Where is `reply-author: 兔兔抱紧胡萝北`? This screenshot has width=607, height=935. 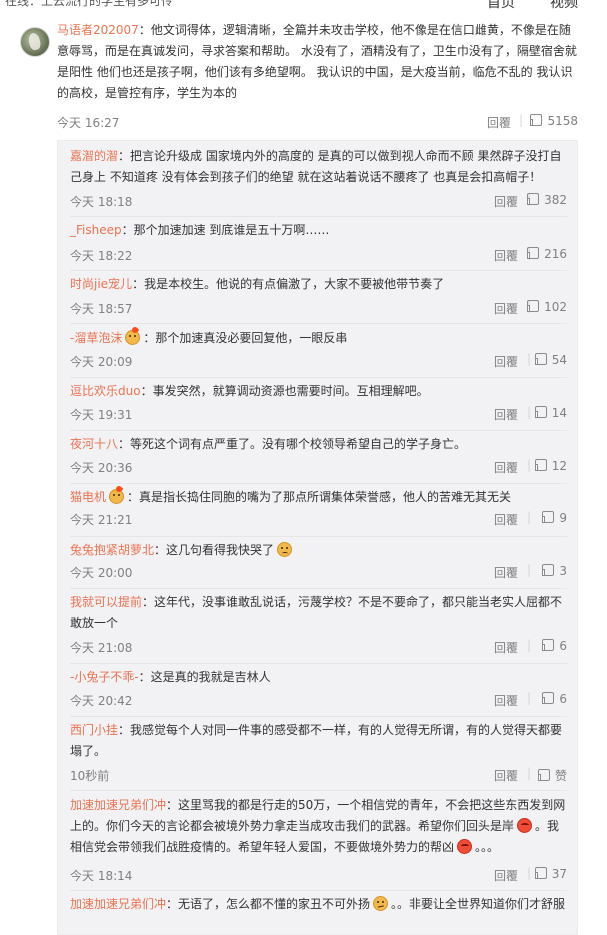 reply-author: 兔兔抱紧胡萝北 is located at coordinates (112, 550).